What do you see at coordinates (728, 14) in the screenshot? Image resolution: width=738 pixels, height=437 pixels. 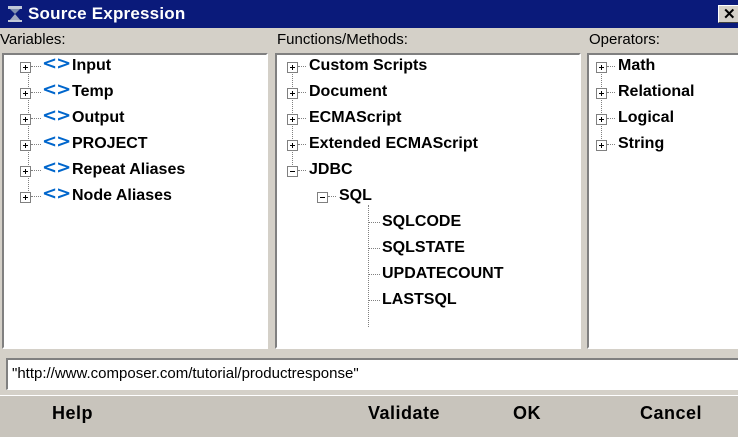 I see `close-button: ✕` at bounding box center [728, 14].